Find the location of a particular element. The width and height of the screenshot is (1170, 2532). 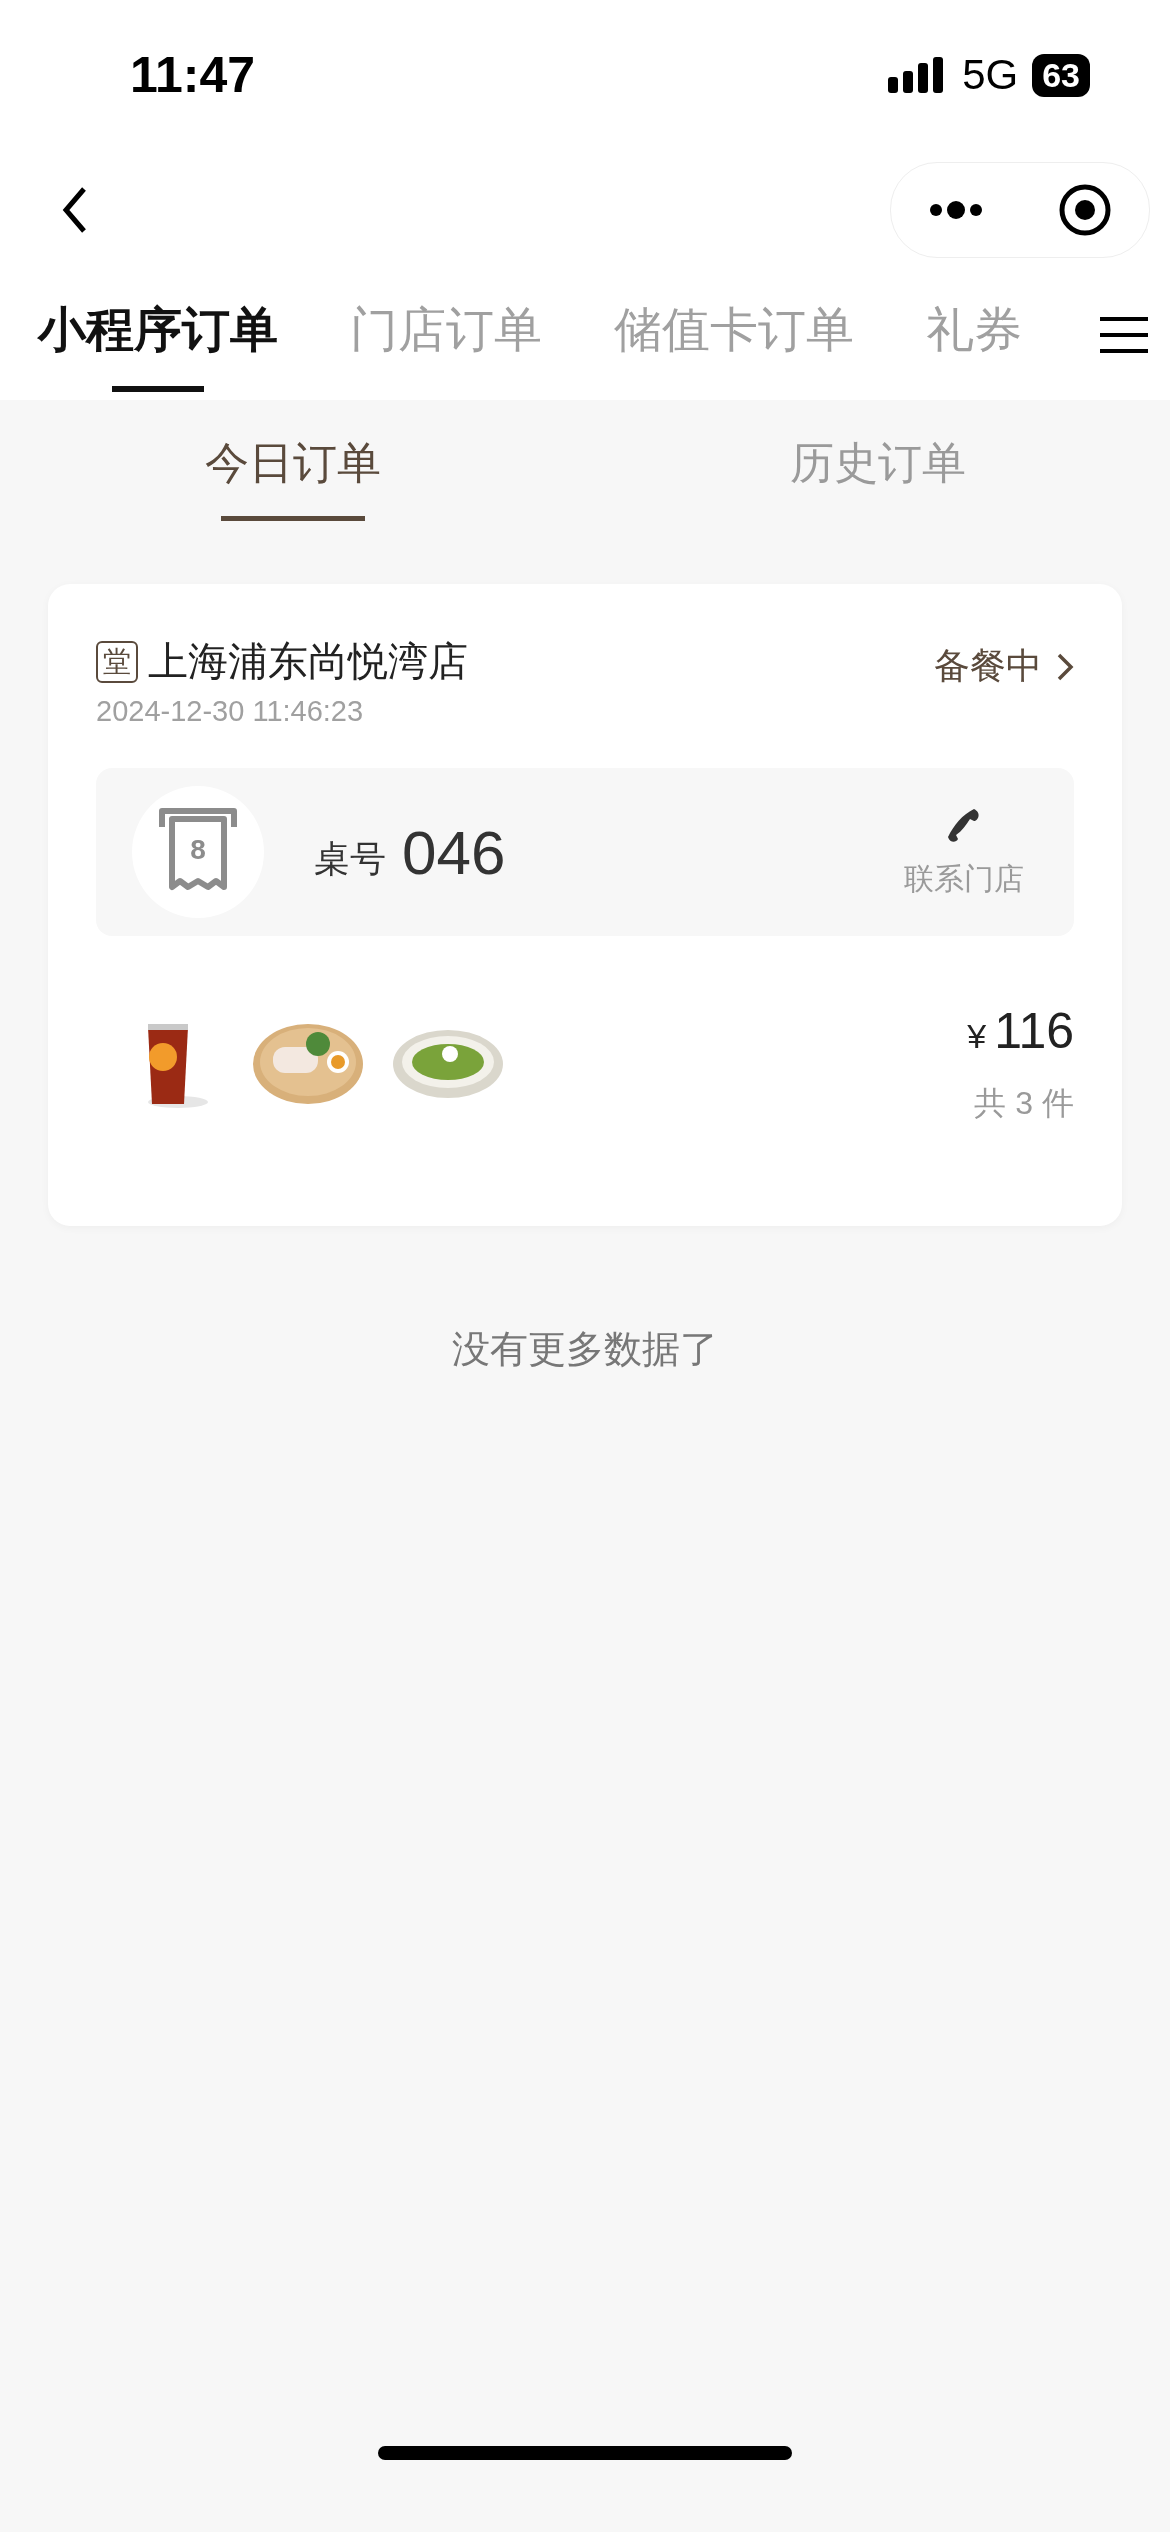

sub-tab: 历史订单 is located at coordinates (877, 475).